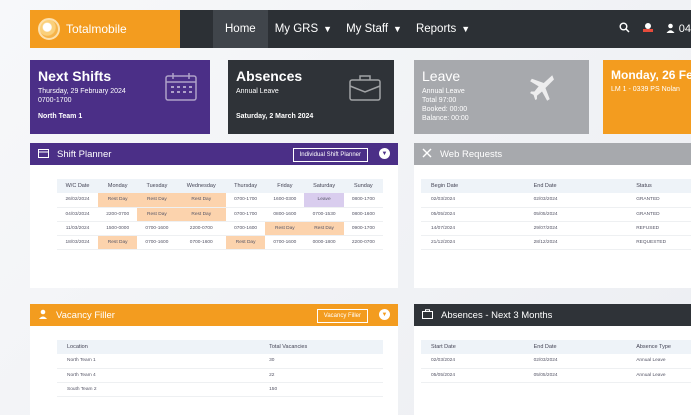 The image size is (691, 415). What do you see at coordinates (324, 242) in the screenshot?
I see `table-cell: 0000-1800` at bounding box center [324, 242].